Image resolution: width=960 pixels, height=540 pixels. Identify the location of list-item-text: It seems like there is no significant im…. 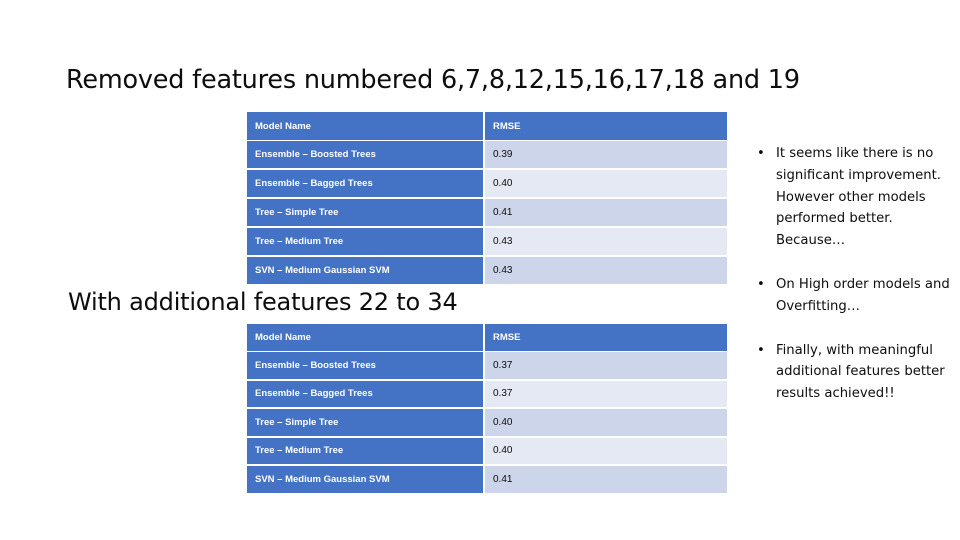
(858, 197).